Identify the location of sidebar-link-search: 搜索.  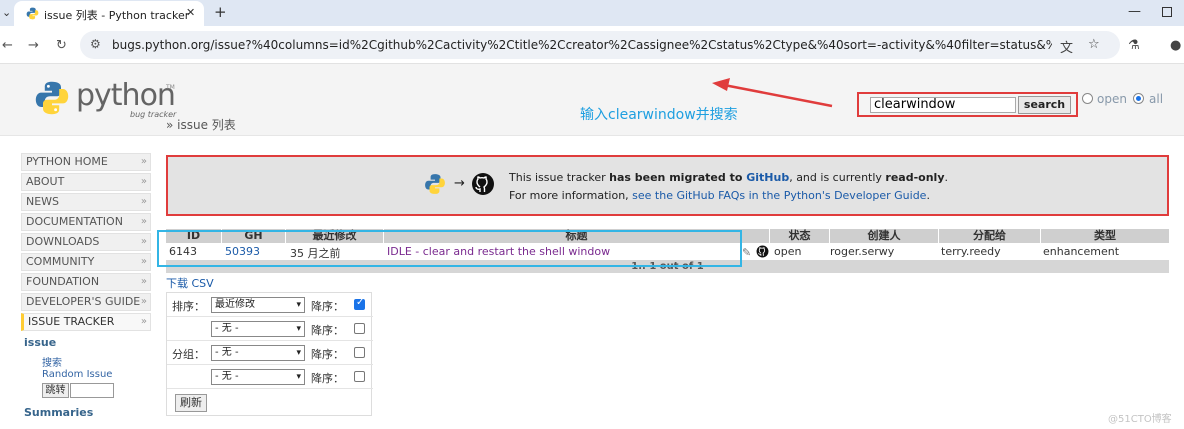
(52, 361).